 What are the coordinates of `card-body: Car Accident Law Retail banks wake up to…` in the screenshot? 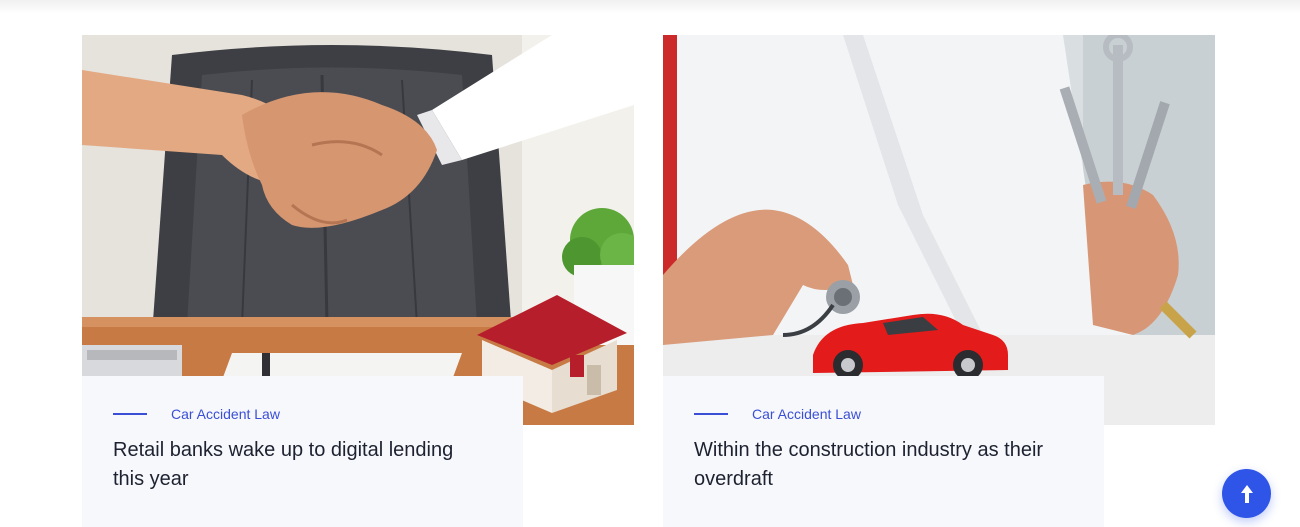 It's located at (302, 451).